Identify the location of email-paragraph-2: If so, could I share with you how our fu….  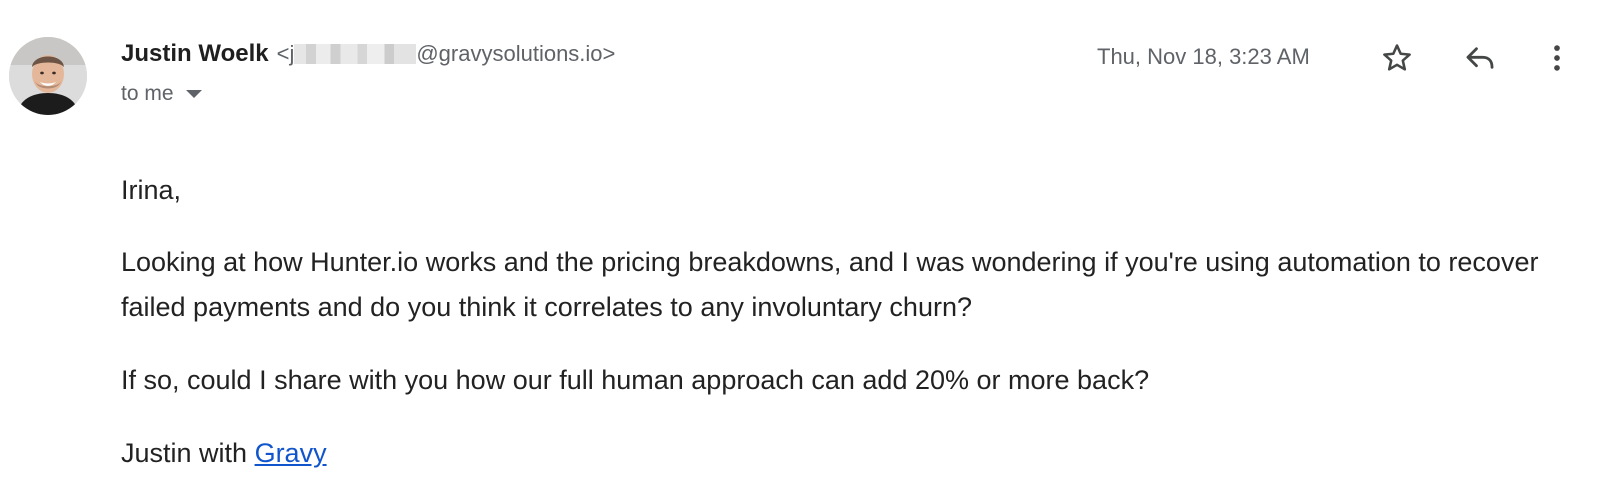
(635, 380).